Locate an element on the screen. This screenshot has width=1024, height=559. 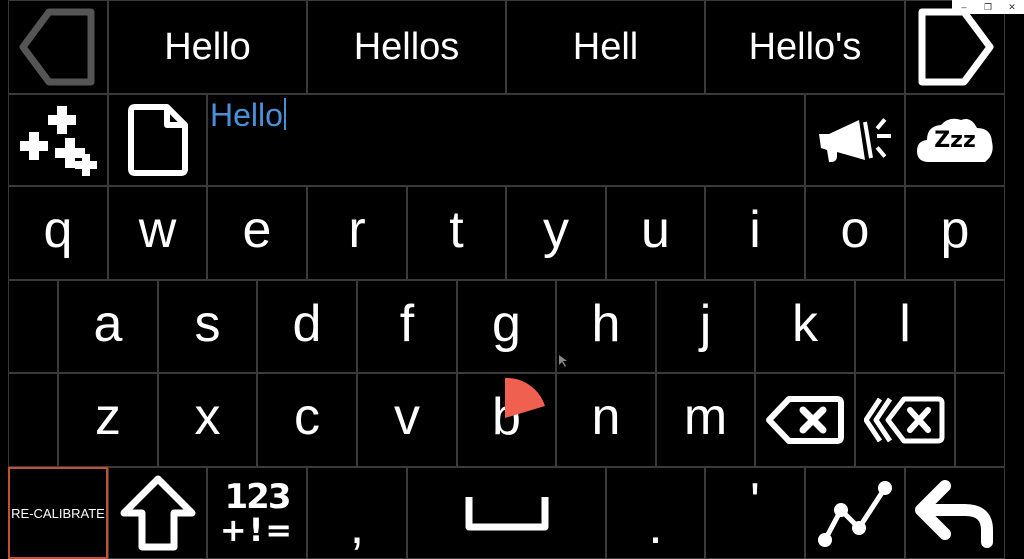
shift-arrow-icon is located at coordinates (158, 513).